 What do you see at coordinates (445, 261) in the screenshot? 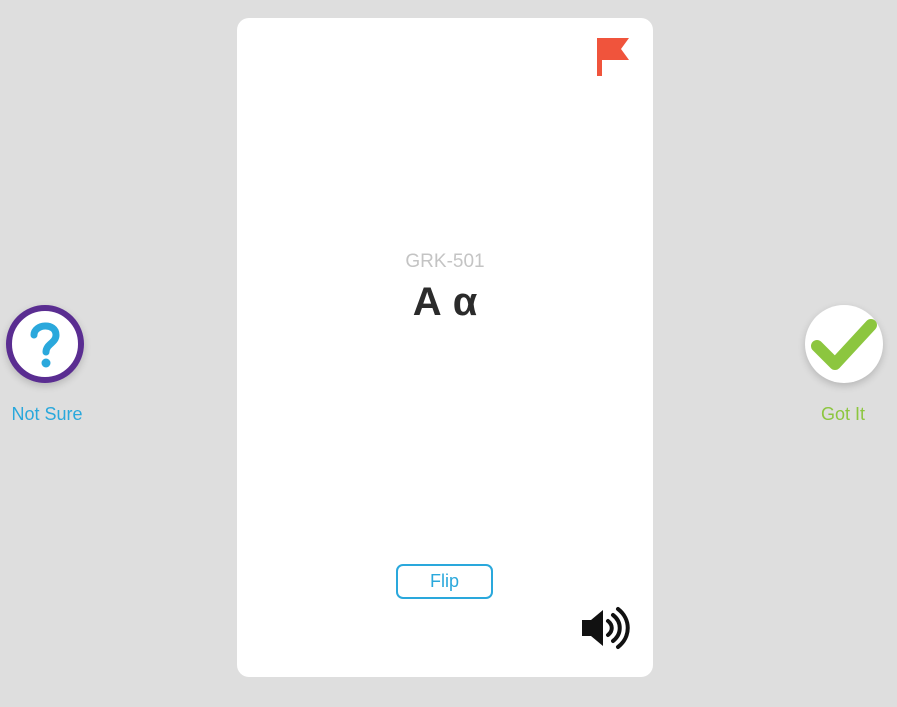
I see `card-code: GRK-501` at bounding box center [445, 261].